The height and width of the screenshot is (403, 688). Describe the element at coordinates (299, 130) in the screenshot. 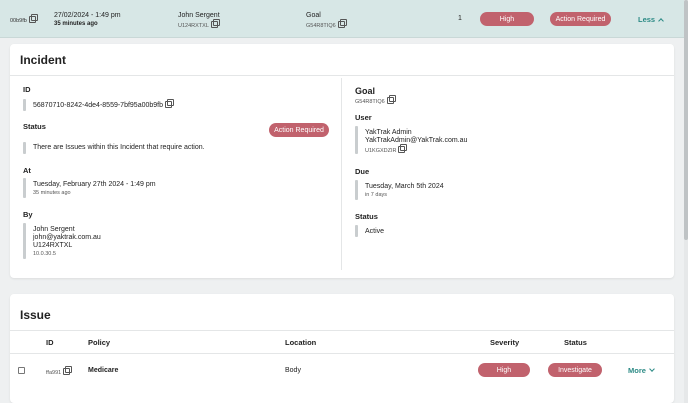

I see `incident-status-badge: Action Required` at that location.